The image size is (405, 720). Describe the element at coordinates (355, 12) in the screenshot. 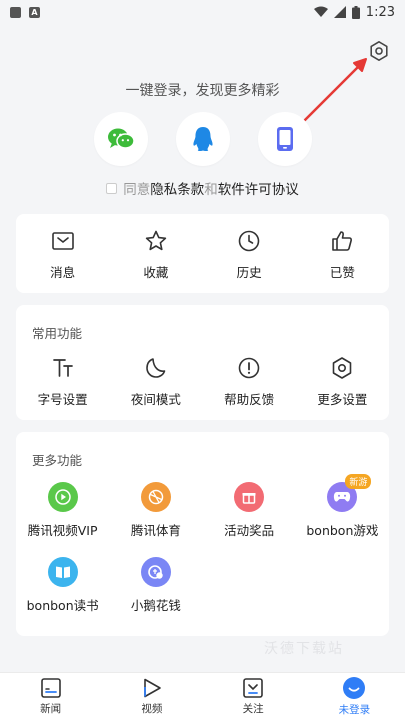

I see `battery-icon` at that location.